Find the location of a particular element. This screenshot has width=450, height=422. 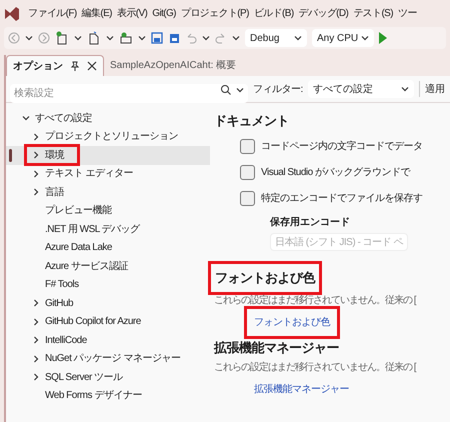

filter-label: フィルター: is located at coordinates (278, 89).